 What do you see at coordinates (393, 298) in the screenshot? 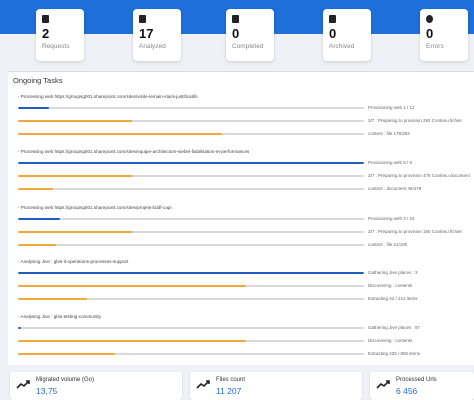
I see `progress-text: Extracting 42 / 212 items` at bounding box center [393, 298].